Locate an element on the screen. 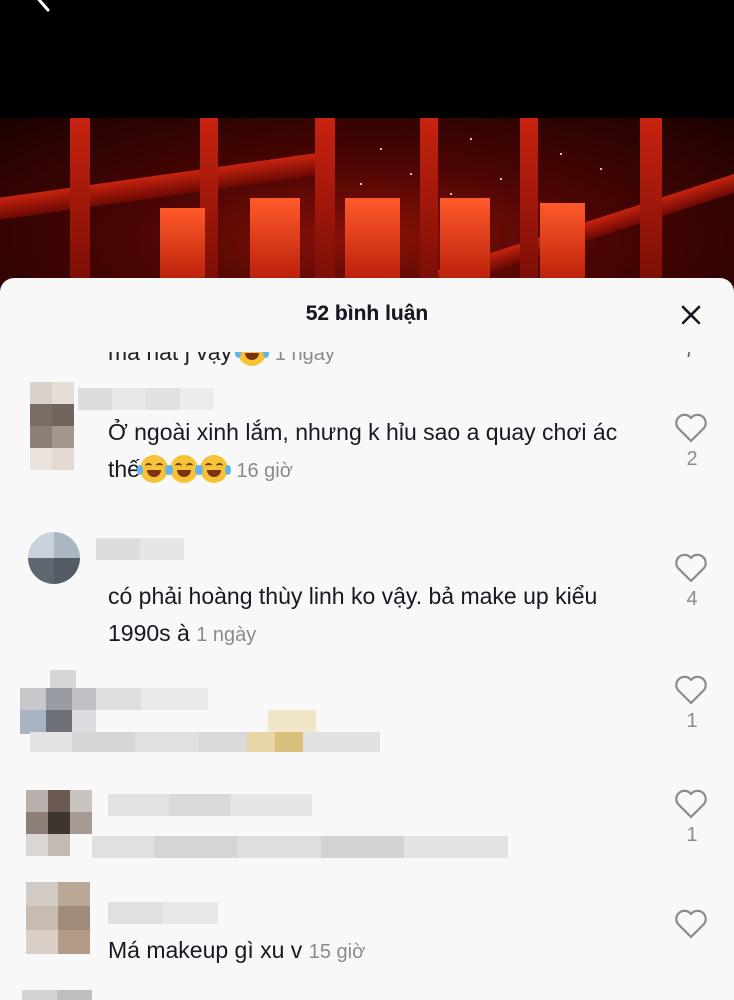 Image resolution: width=734 pixels, height=1000 pixels. like-count: 2 is located at coordinates (692, 459).